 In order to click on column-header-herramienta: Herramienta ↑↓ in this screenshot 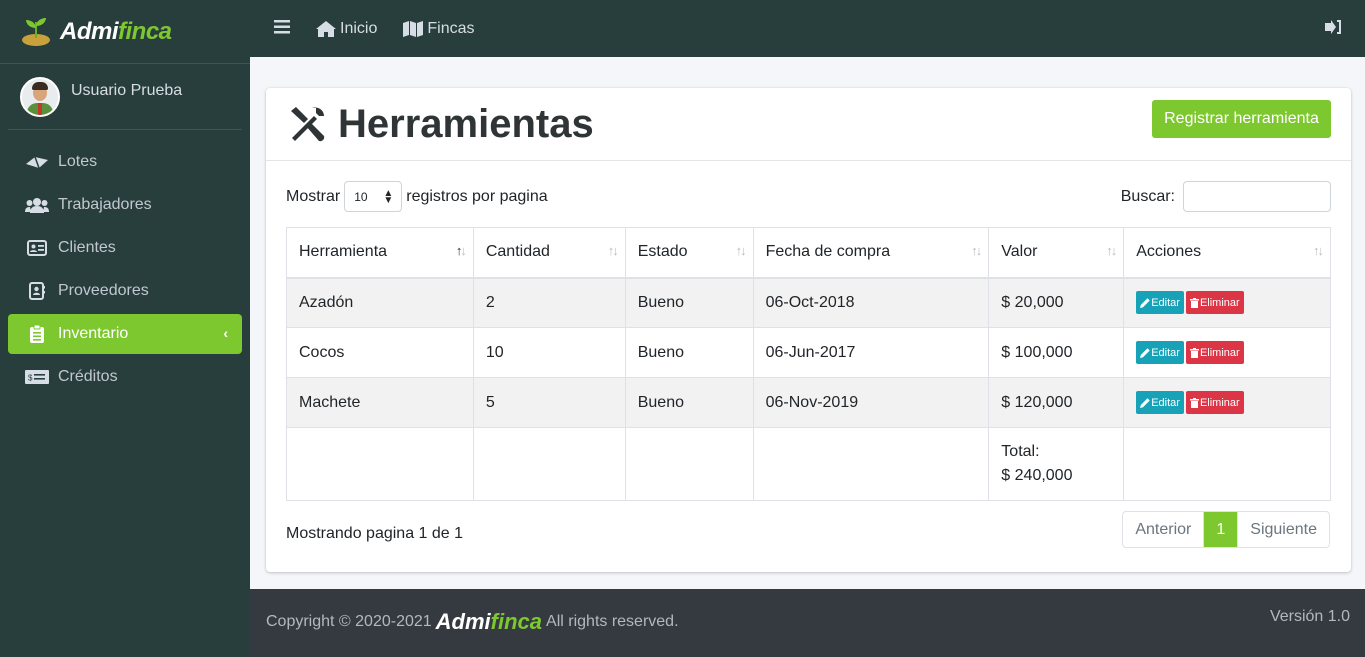, I will do `click(380, 253)`.